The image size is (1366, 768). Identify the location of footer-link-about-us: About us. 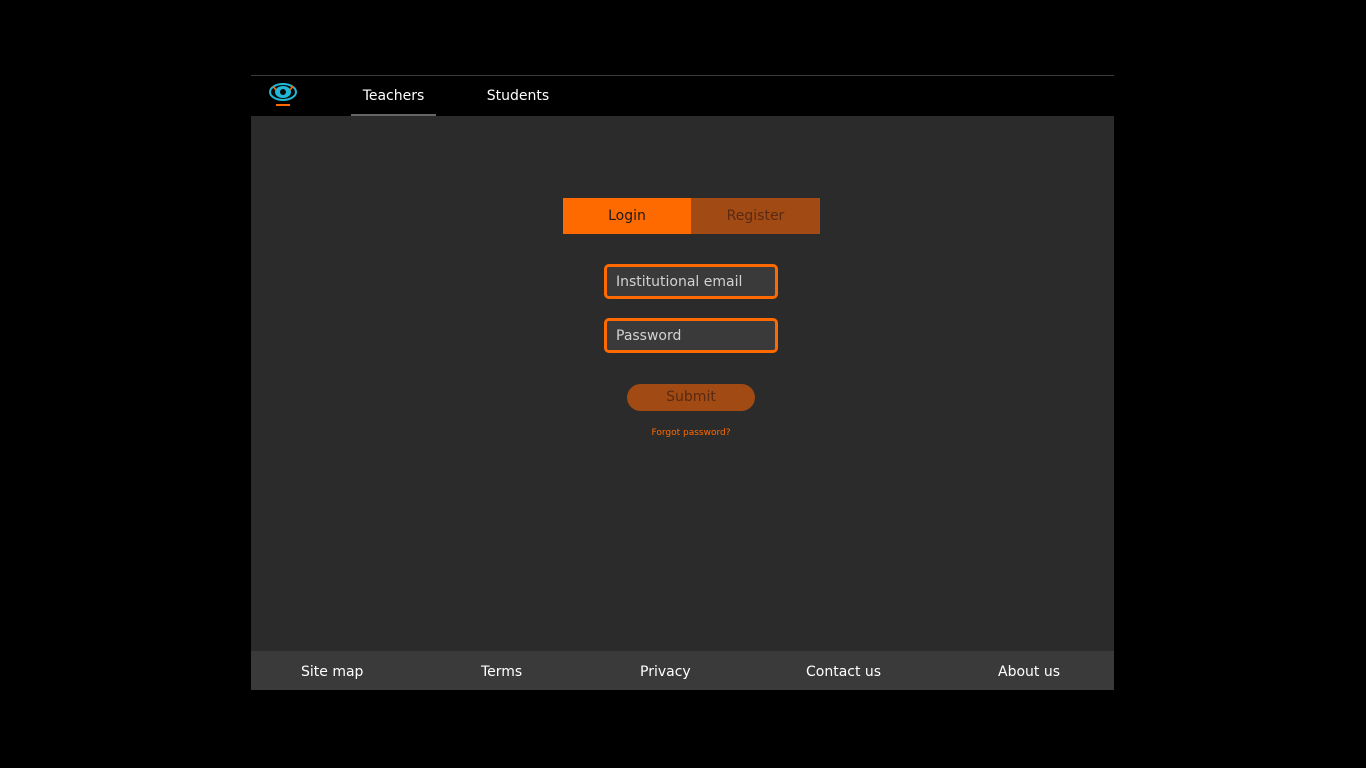
(1029, 670).